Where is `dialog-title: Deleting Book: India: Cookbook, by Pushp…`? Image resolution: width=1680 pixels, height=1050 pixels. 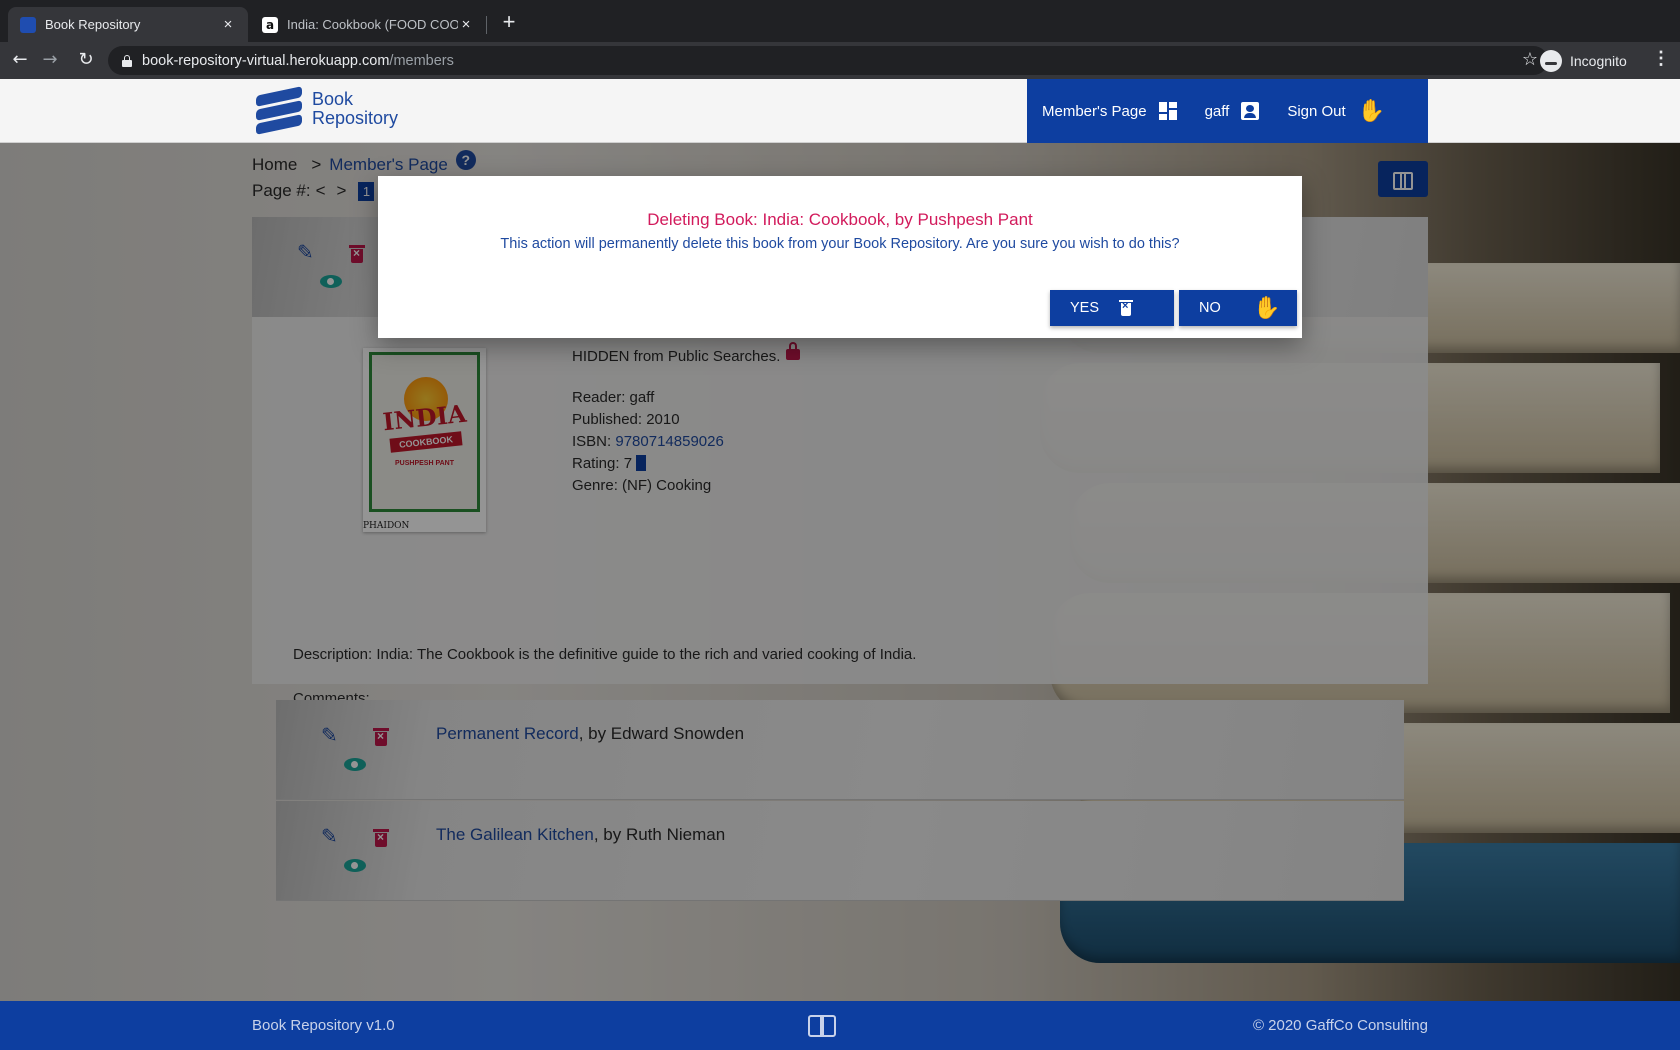 dialog-title: Deleting Book: India: Cookbook, by Pushp… is located at coordinates (840, 219).